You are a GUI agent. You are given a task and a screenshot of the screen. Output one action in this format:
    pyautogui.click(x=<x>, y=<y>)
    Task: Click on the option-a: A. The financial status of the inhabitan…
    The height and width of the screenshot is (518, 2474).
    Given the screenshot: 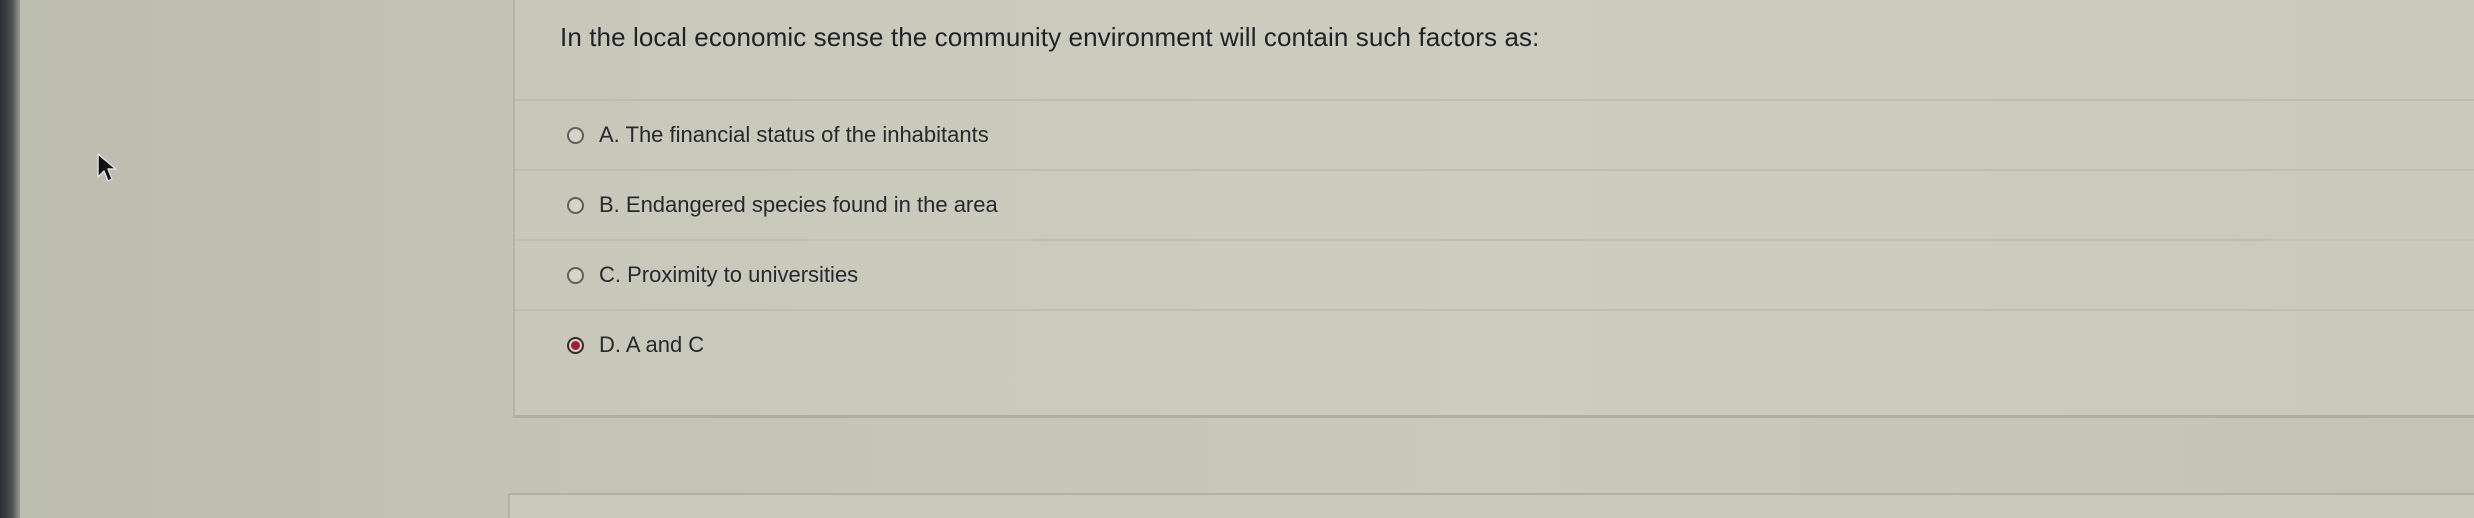 What is the action you would take?
    pyautogui.click(x=1494, y=134)
    